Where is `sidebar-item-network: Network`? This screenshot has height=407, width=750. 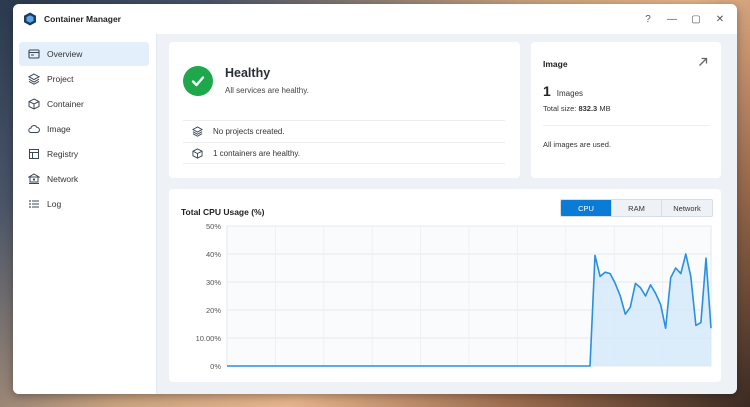
sidebar-item-network: Network is located at coordinates (84, 179).